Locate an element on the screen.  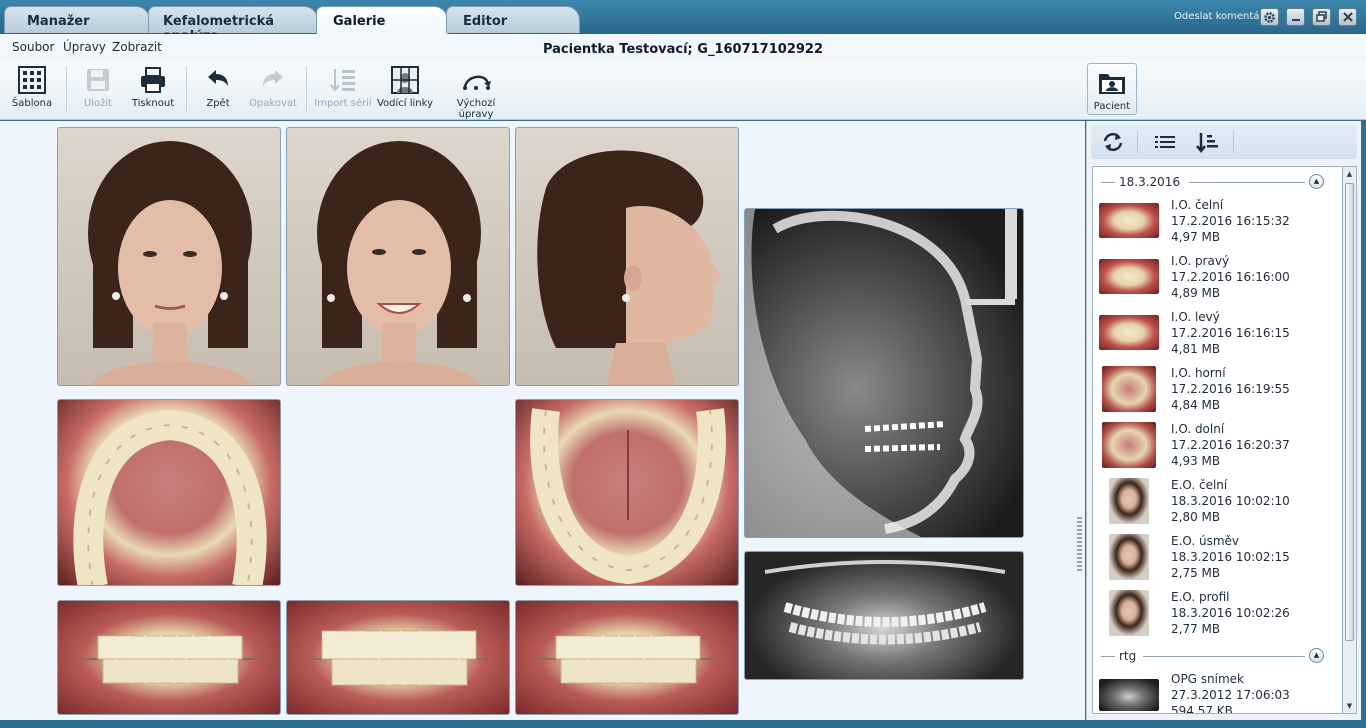
frontal-face-image is located at coordinates (170, 263).